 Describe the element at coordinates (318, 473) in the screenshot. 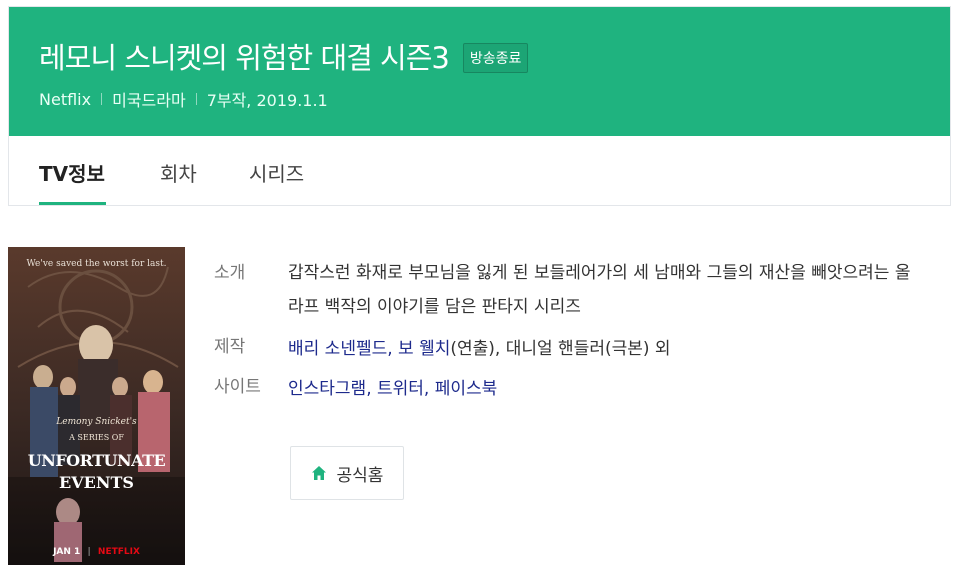

I see `home-icon` at that location.